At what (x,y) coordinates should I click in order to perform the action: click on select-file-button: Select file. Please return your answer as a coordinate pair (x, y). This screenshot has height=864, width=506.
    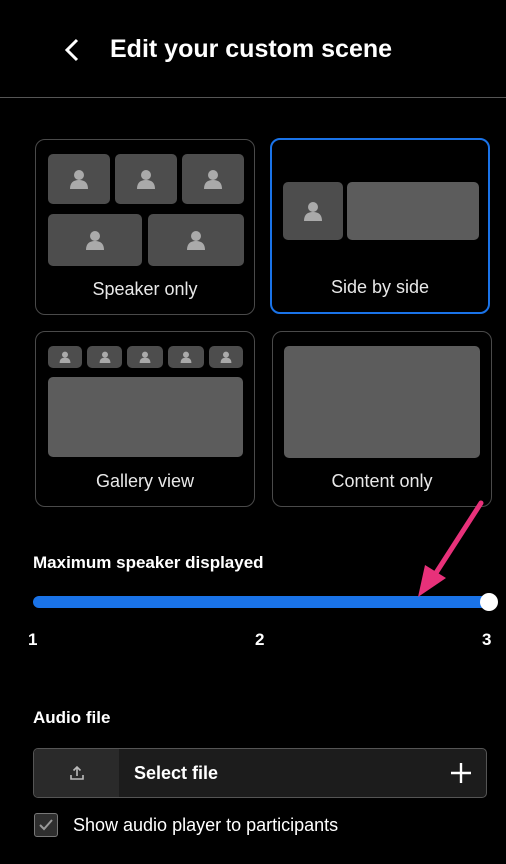
    Looking at the image, I should click on (260, 773).